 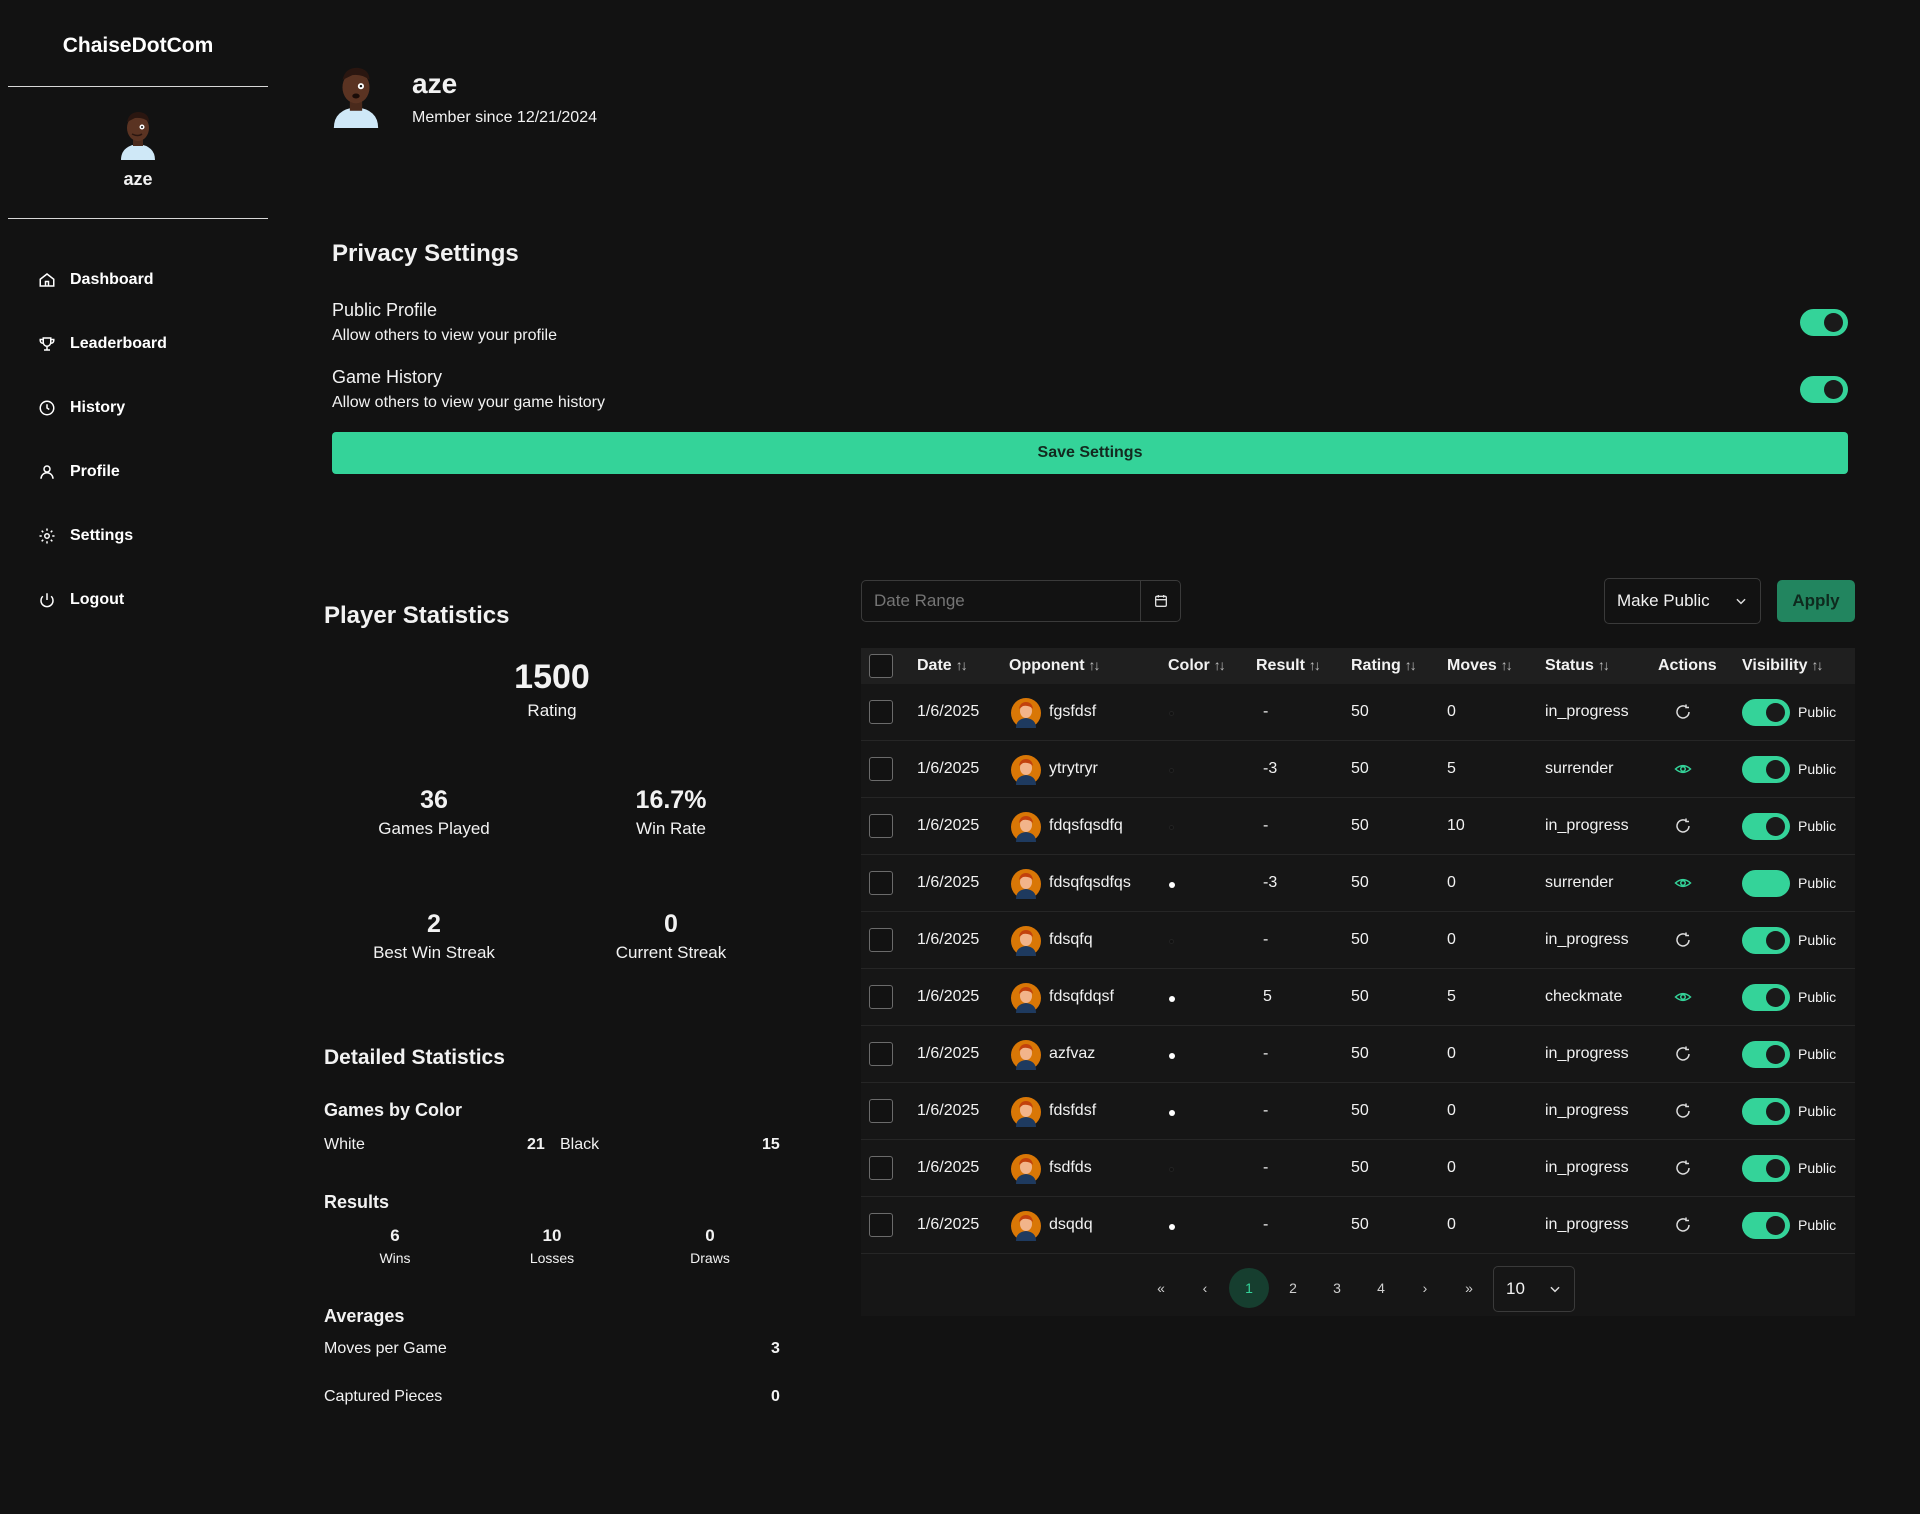 What do you see at coordinates (138, 46) in the screenshot?
I see `brand-title: ChaiseDotCom` at bounding box center [138, 46].